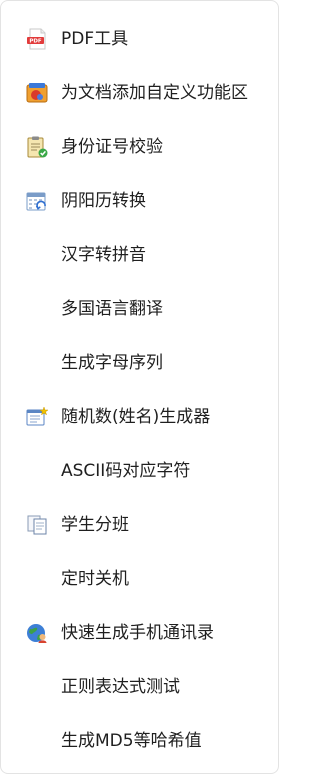 Image resolution: width=320 pixels, height=776 pixels. What do you see at coordinates (136, 417) in the screenshot?
I see `menu-item-label: 随机数(姓名)生成器` at bounding box center [136, 417].